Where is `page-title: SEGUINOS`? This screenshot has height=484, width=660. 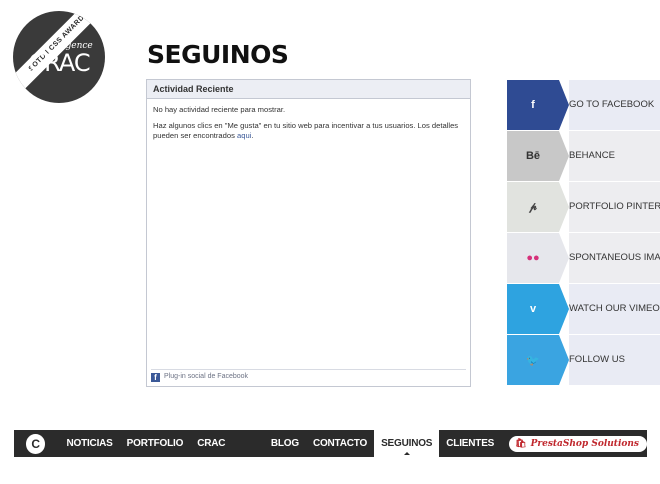 page-title: SEGUINOS is located at coordinates (218, 54).